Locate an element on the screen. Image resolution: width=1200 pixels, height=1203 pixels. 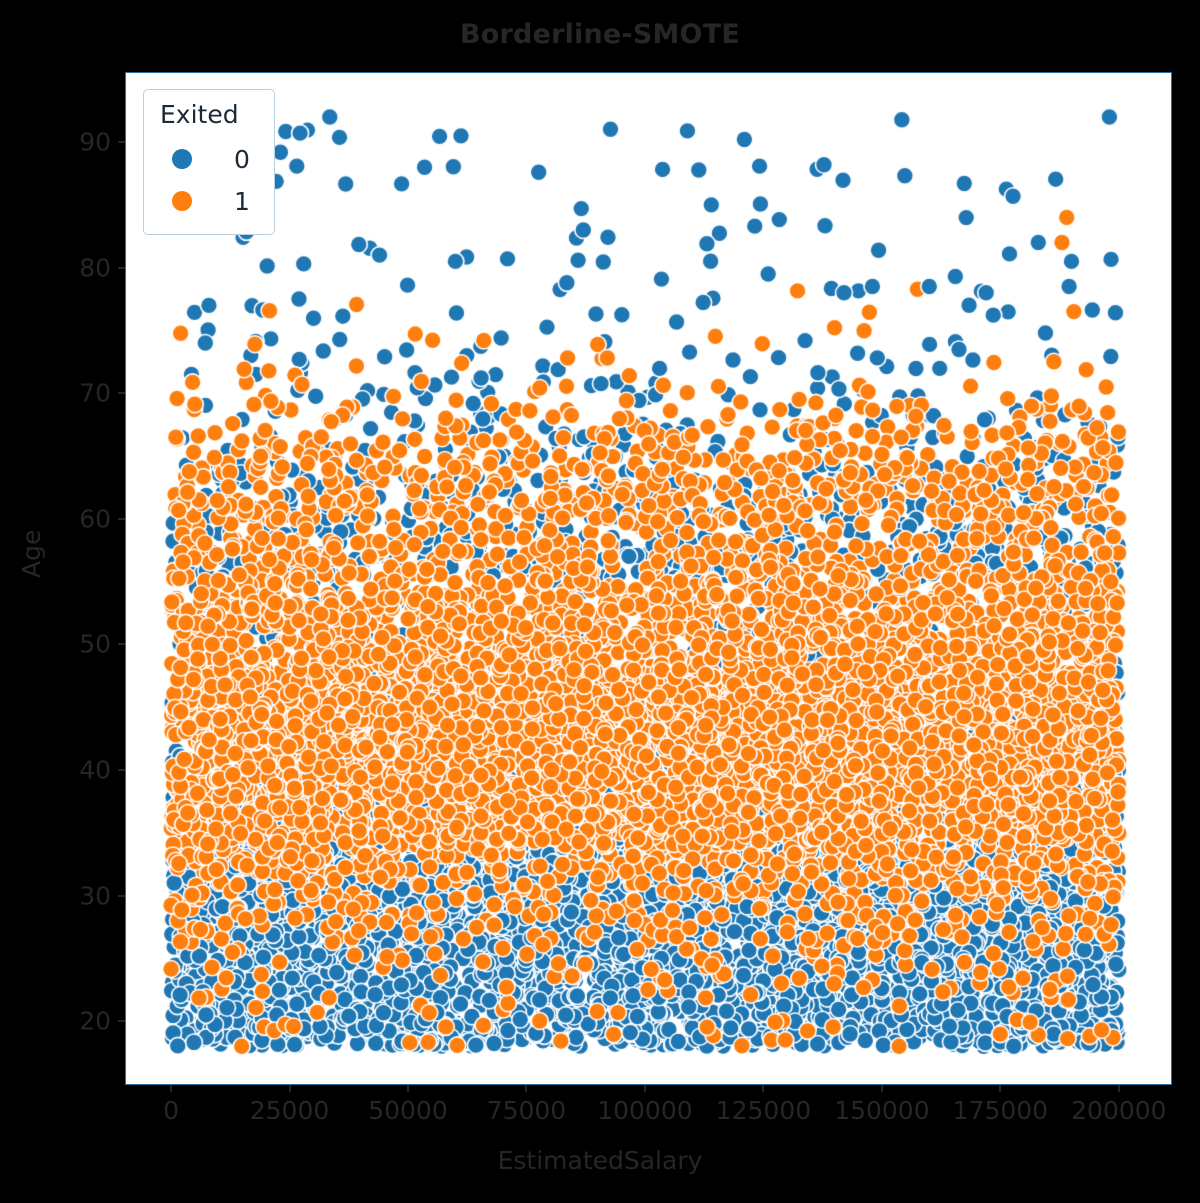
y-axis-label: Age is located at coordinates (31, 553).